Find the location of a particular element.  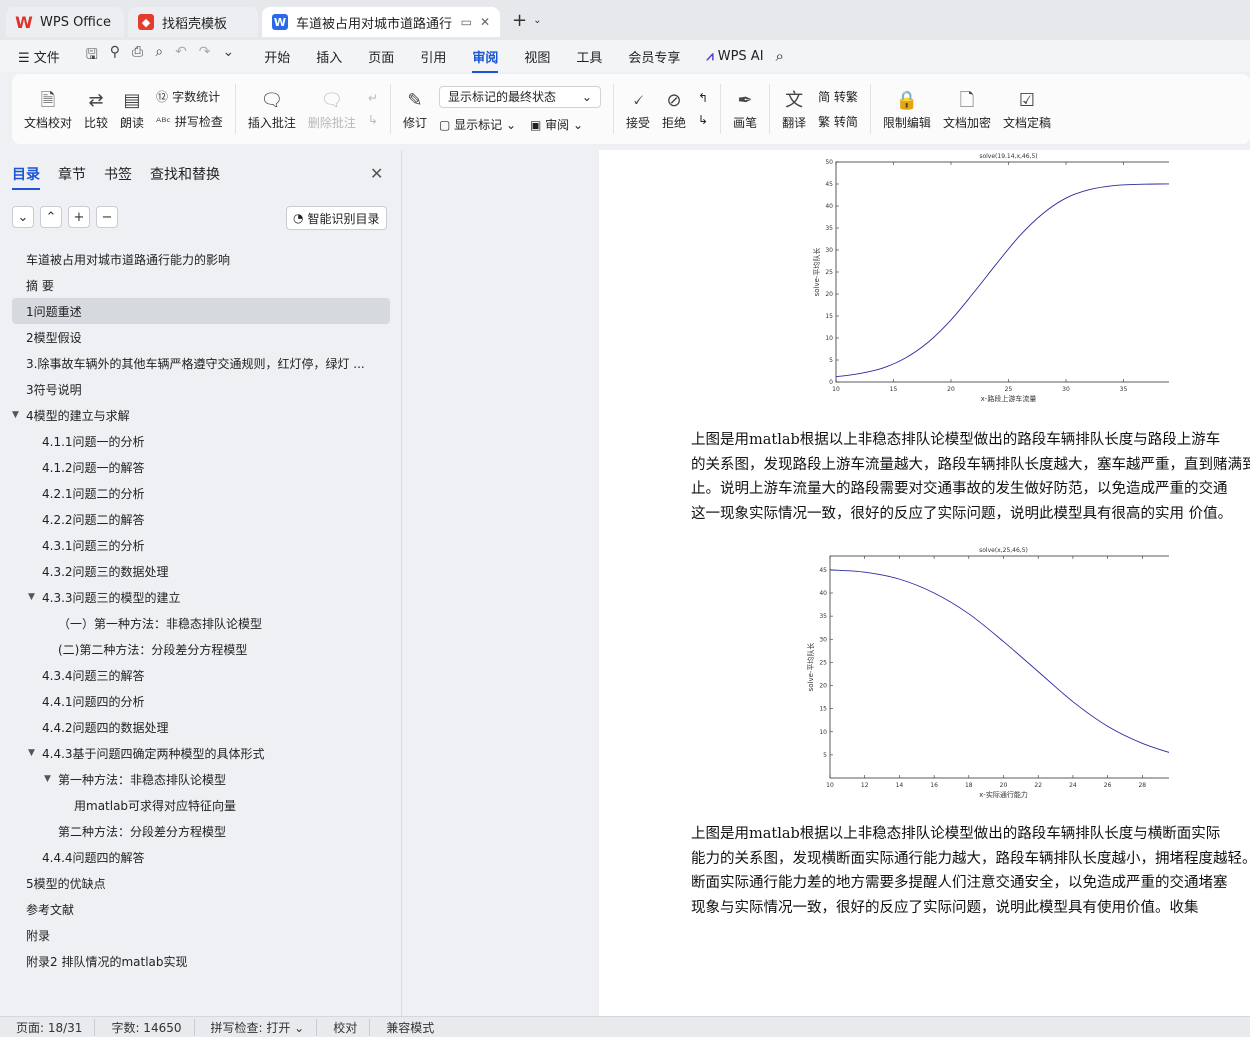

toc-item-label: 4.3.1问题三的分析 is located at coordinates (93, 545).